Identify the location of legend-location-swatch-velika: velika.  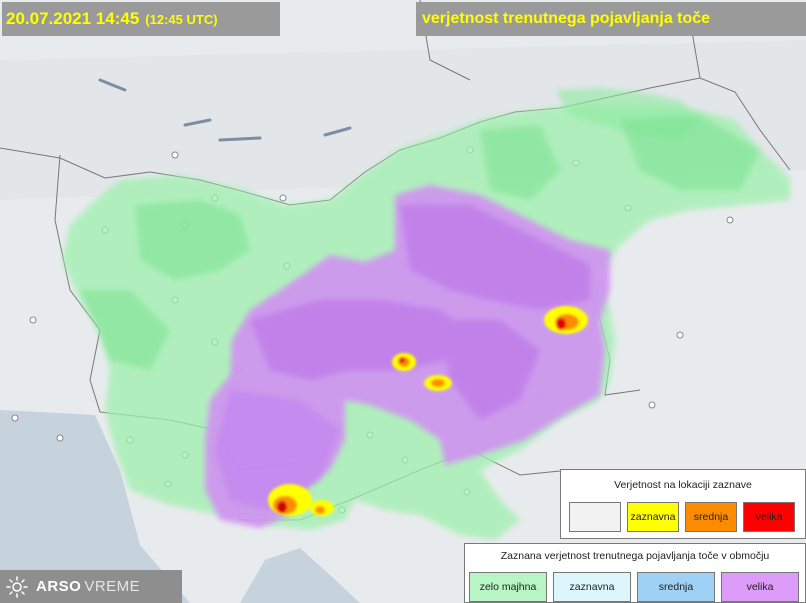
(769, 517).